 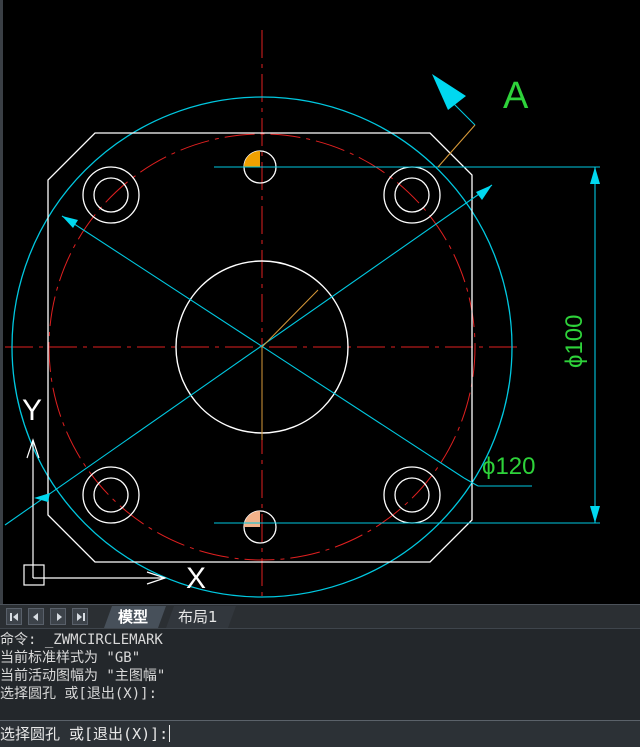 What do you see at coordinates (454, 121) in the screenshot?
I see `section-indicator-a` at bounding box center [454, 121].